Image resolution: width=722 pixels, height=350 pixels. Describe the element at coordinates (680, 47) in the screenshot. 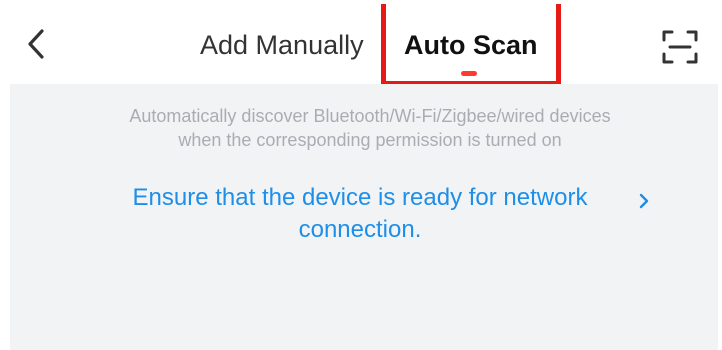

I see `scan-icon` at that location.